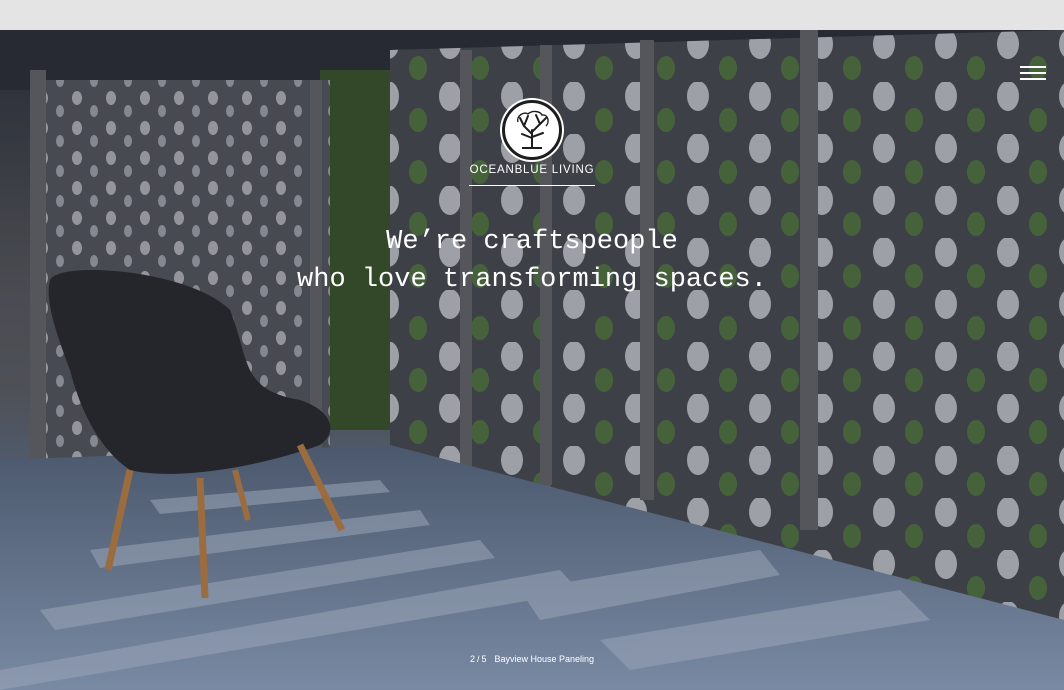 This screenshot has width=1064, height=690. I want to click on tree-icon, so click(532, 130).